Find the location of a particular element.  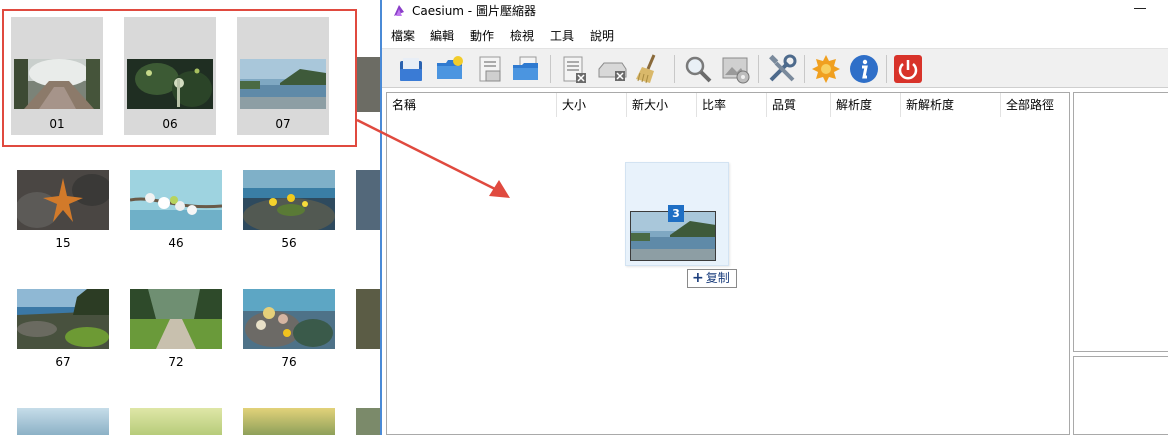

preview-icon is located at coordinates (698, 69).